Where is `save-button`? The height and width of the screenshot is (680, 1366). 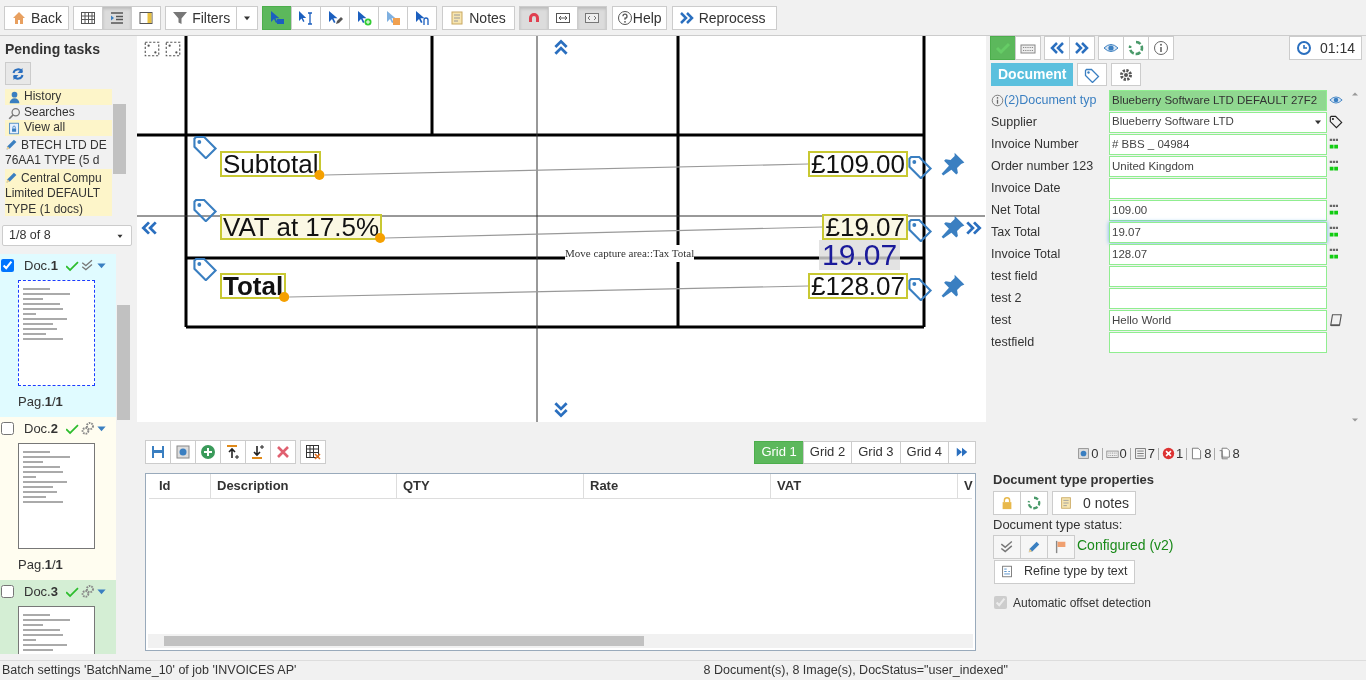
save-button is located at coordinates (158, 452).